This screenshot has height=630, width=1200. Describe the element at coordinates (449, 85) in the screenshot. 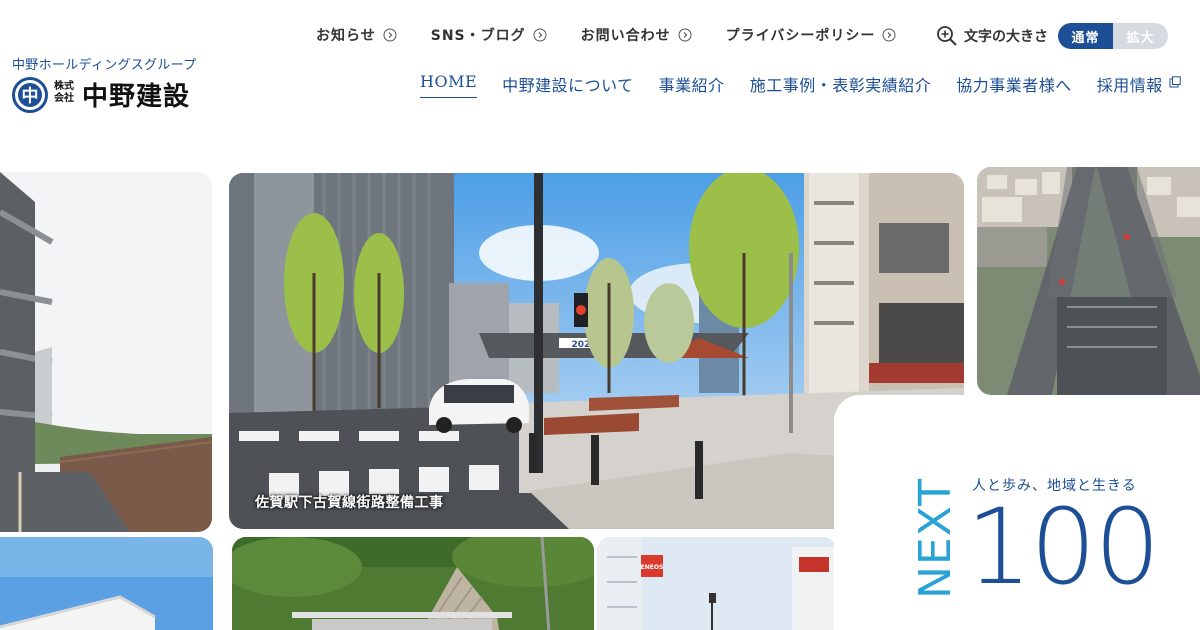

I see `nav-item-home: HOME` at that location.